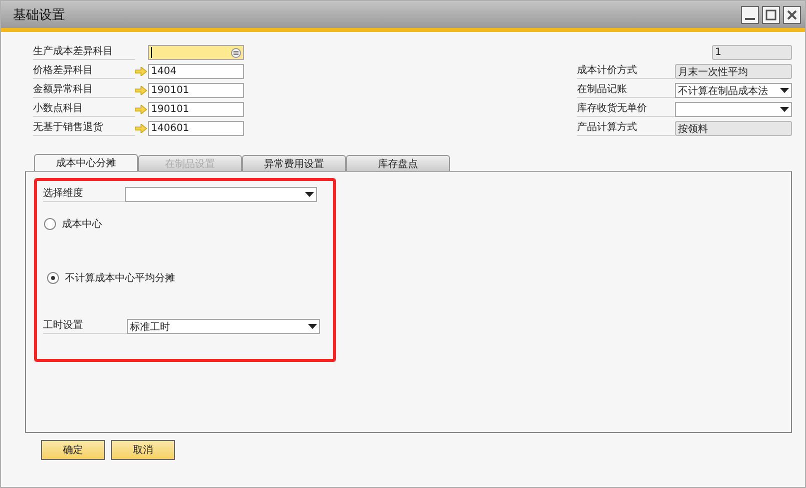 The height and width of the screenshot is (488, 806). Describe the element at coordinates (82, 224) in the screenshot. I see `radio-label: 成本中心` at that location.